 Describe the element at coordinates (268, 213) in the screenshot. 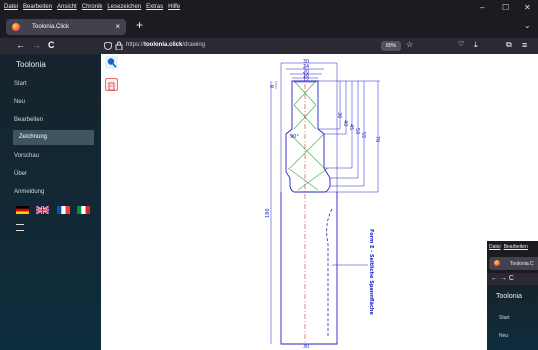

I see `dim-height: 180` at that location.